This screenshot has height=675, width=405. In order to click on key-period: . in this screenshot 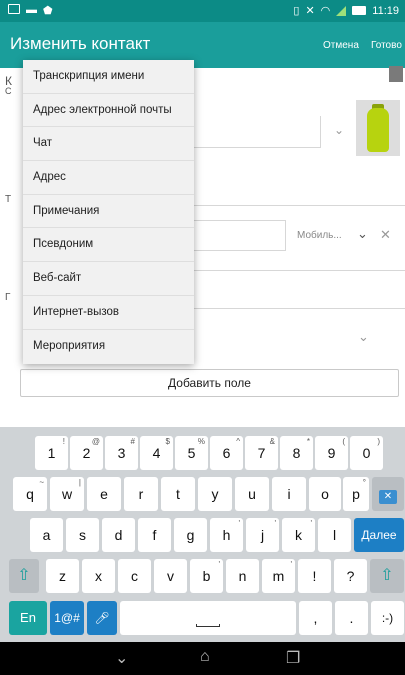, I will do `click(351, 618)`.